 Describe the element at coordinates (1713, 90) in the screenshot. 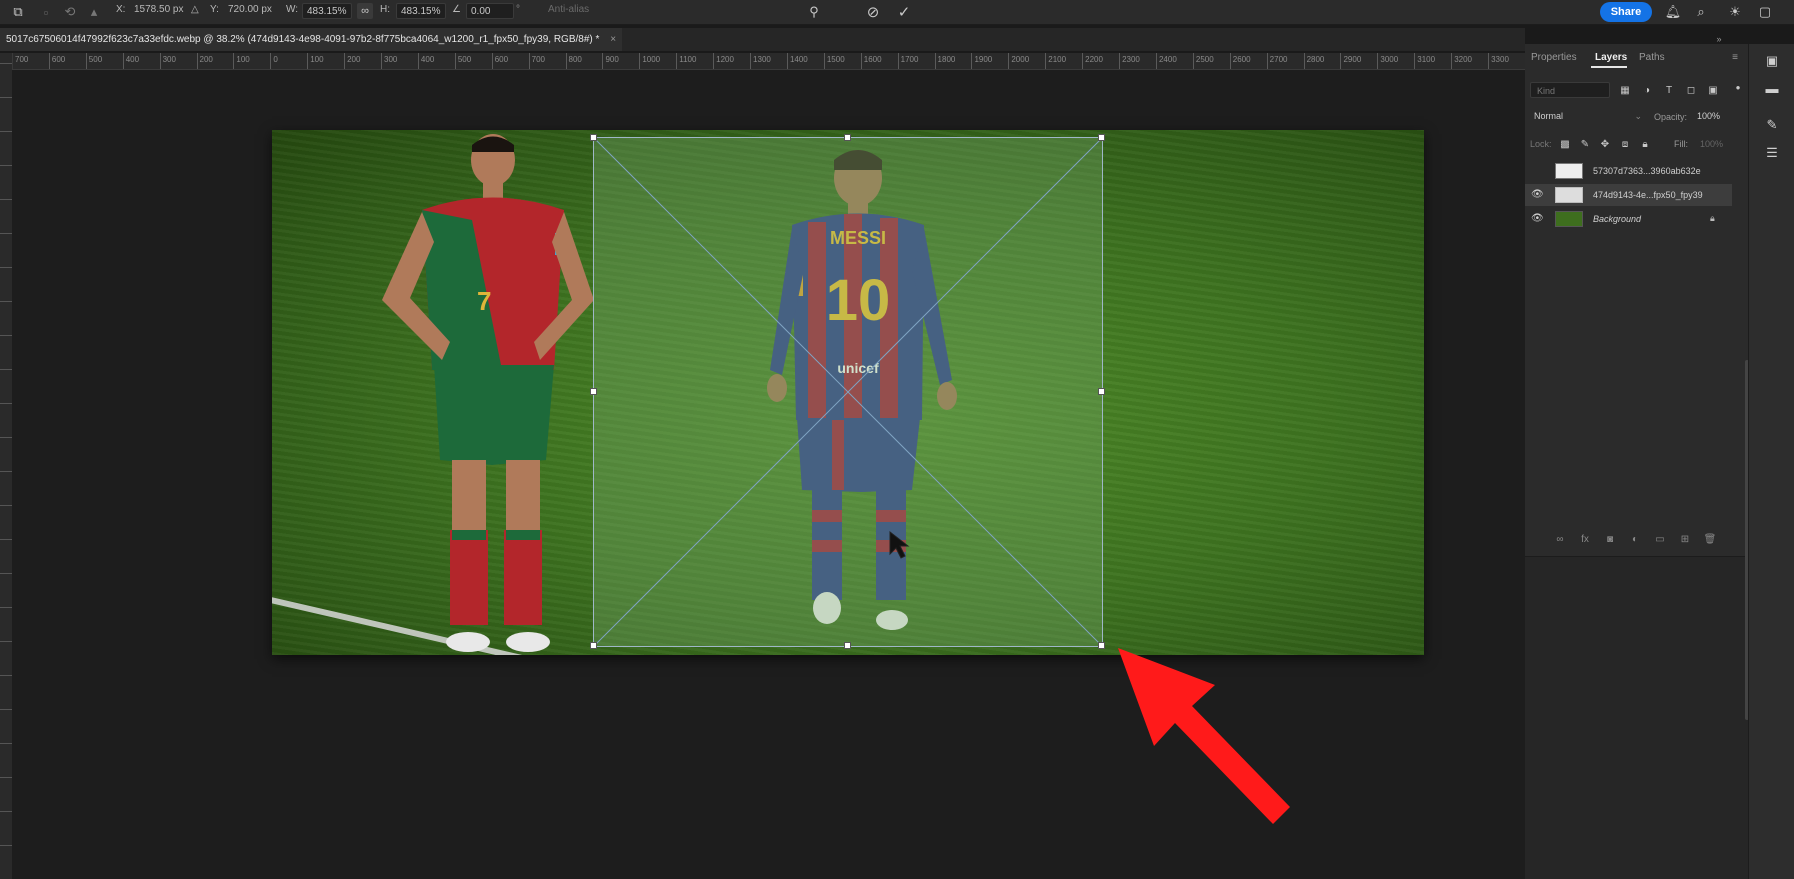

I see `filter-smart-icon: ▣` at that location.